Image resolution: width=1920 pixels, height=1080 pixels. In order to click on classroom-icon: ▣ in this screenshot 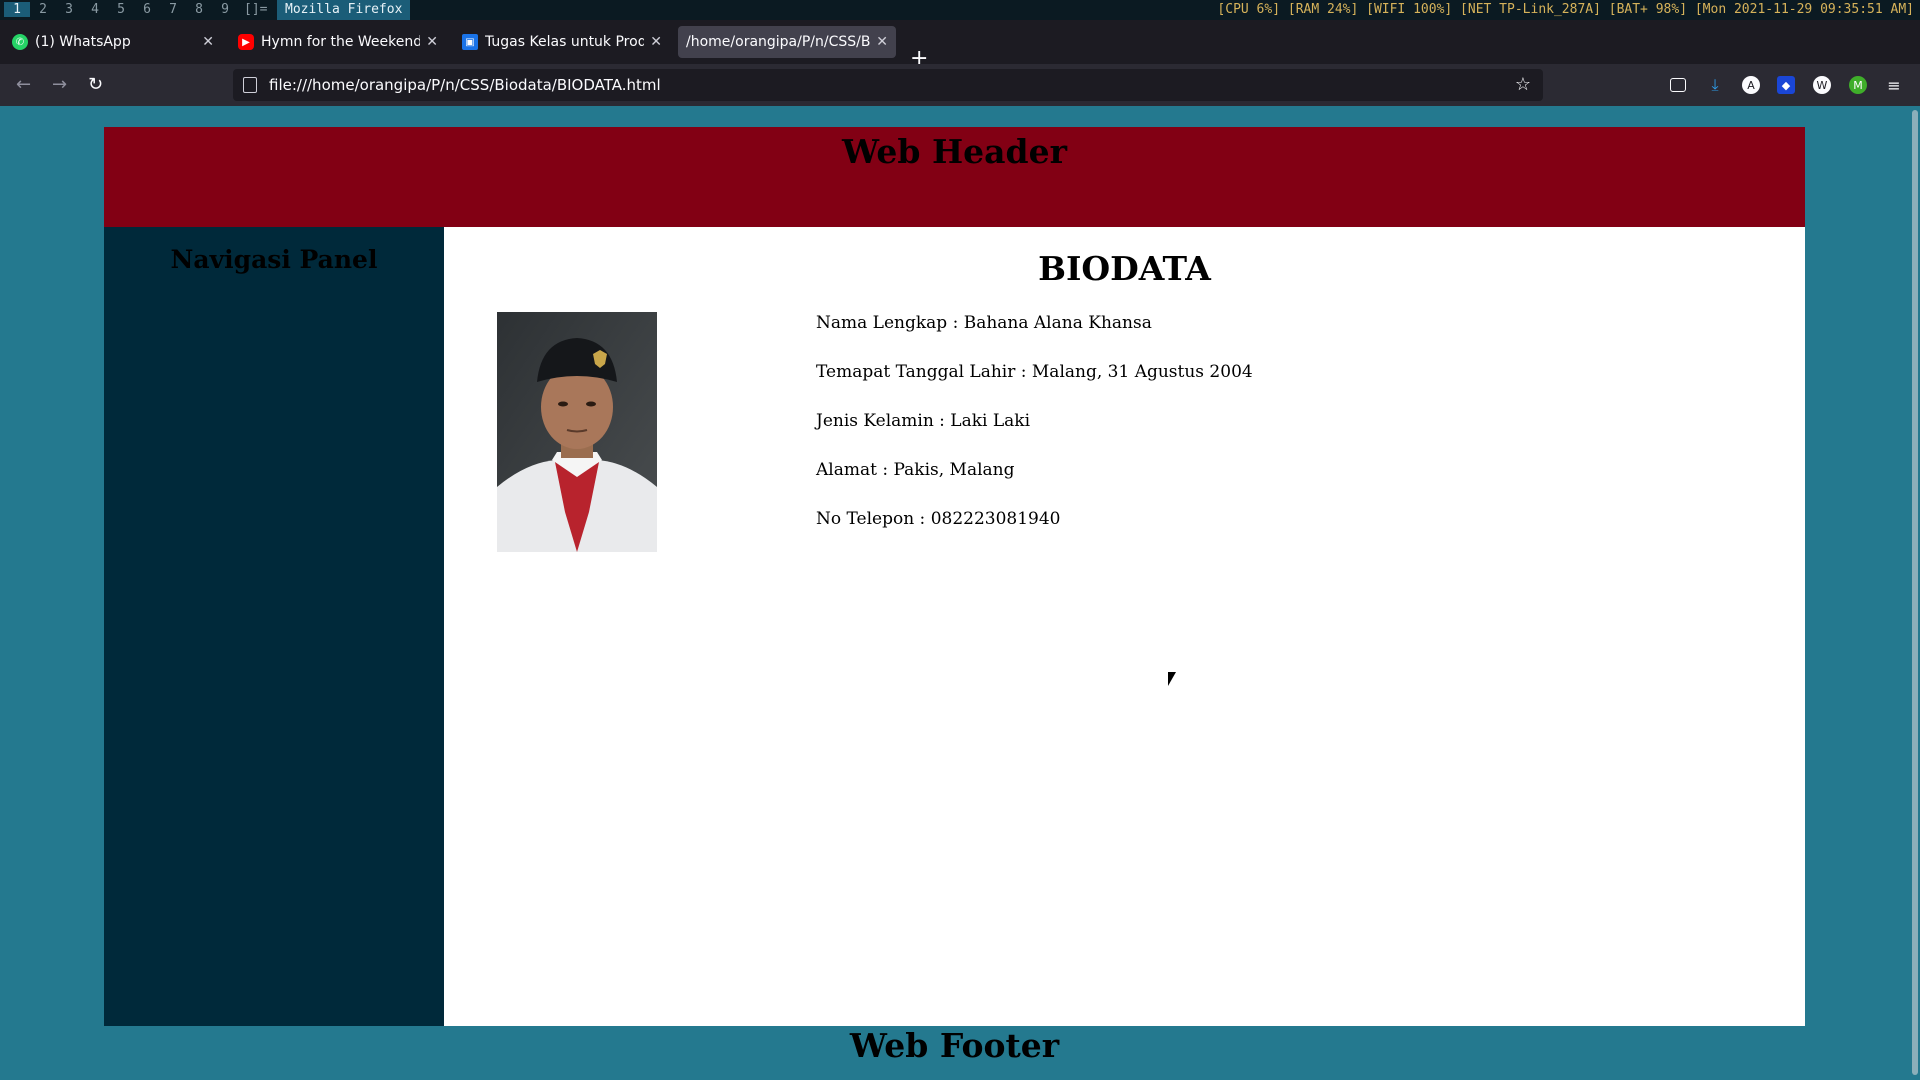, I will do `click(470, 42)`.